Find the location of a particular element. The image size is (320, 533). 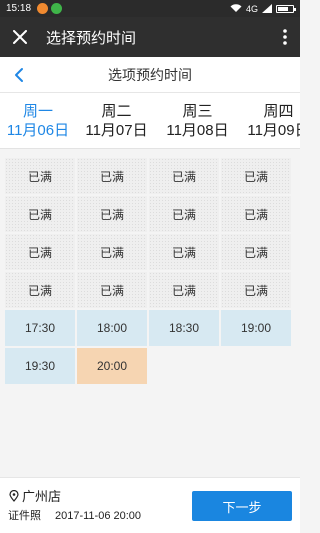

day-selector: 周一 11月06日 周二 11月07日 周三 11月08日 周四 11月09日 is located at coordinates (150, 121).